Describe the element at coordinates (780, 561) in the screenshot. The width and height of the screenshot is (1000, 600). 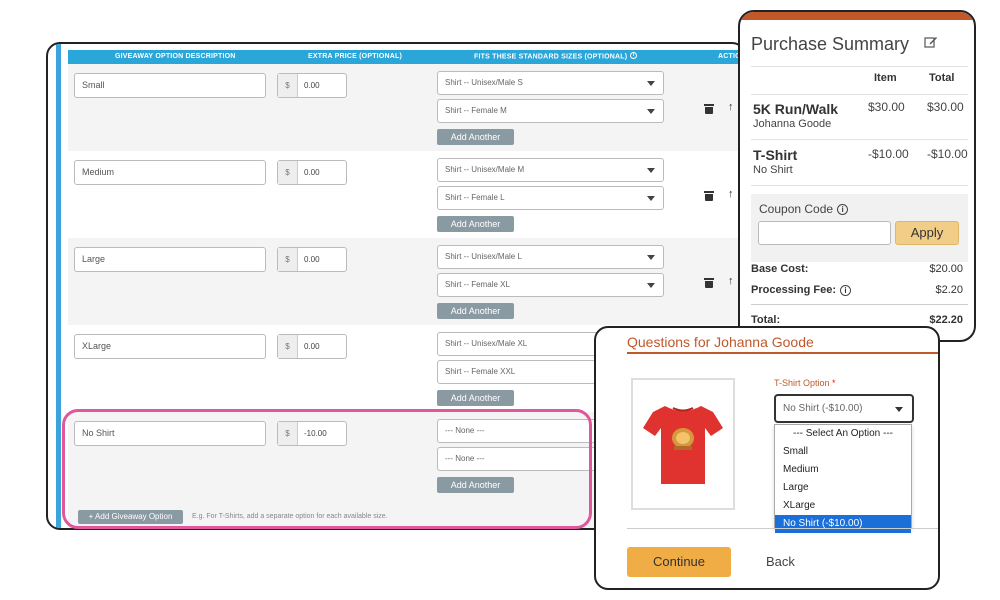
I see `back-button: Back` at that location.